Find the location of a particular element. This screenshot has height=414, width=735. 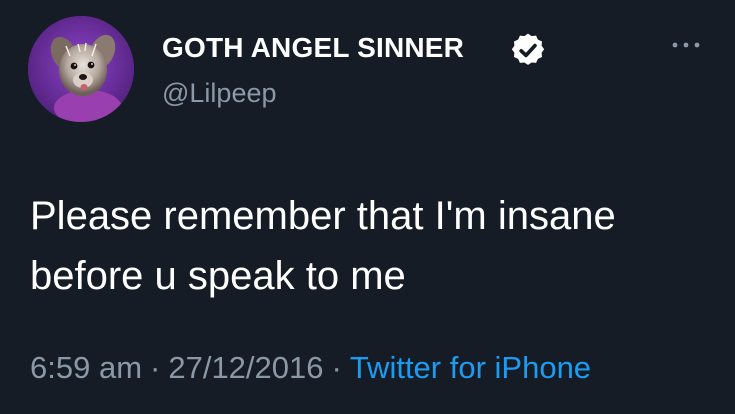

tweet-date: 27/12/2016 is located at coordinates (245, 367).